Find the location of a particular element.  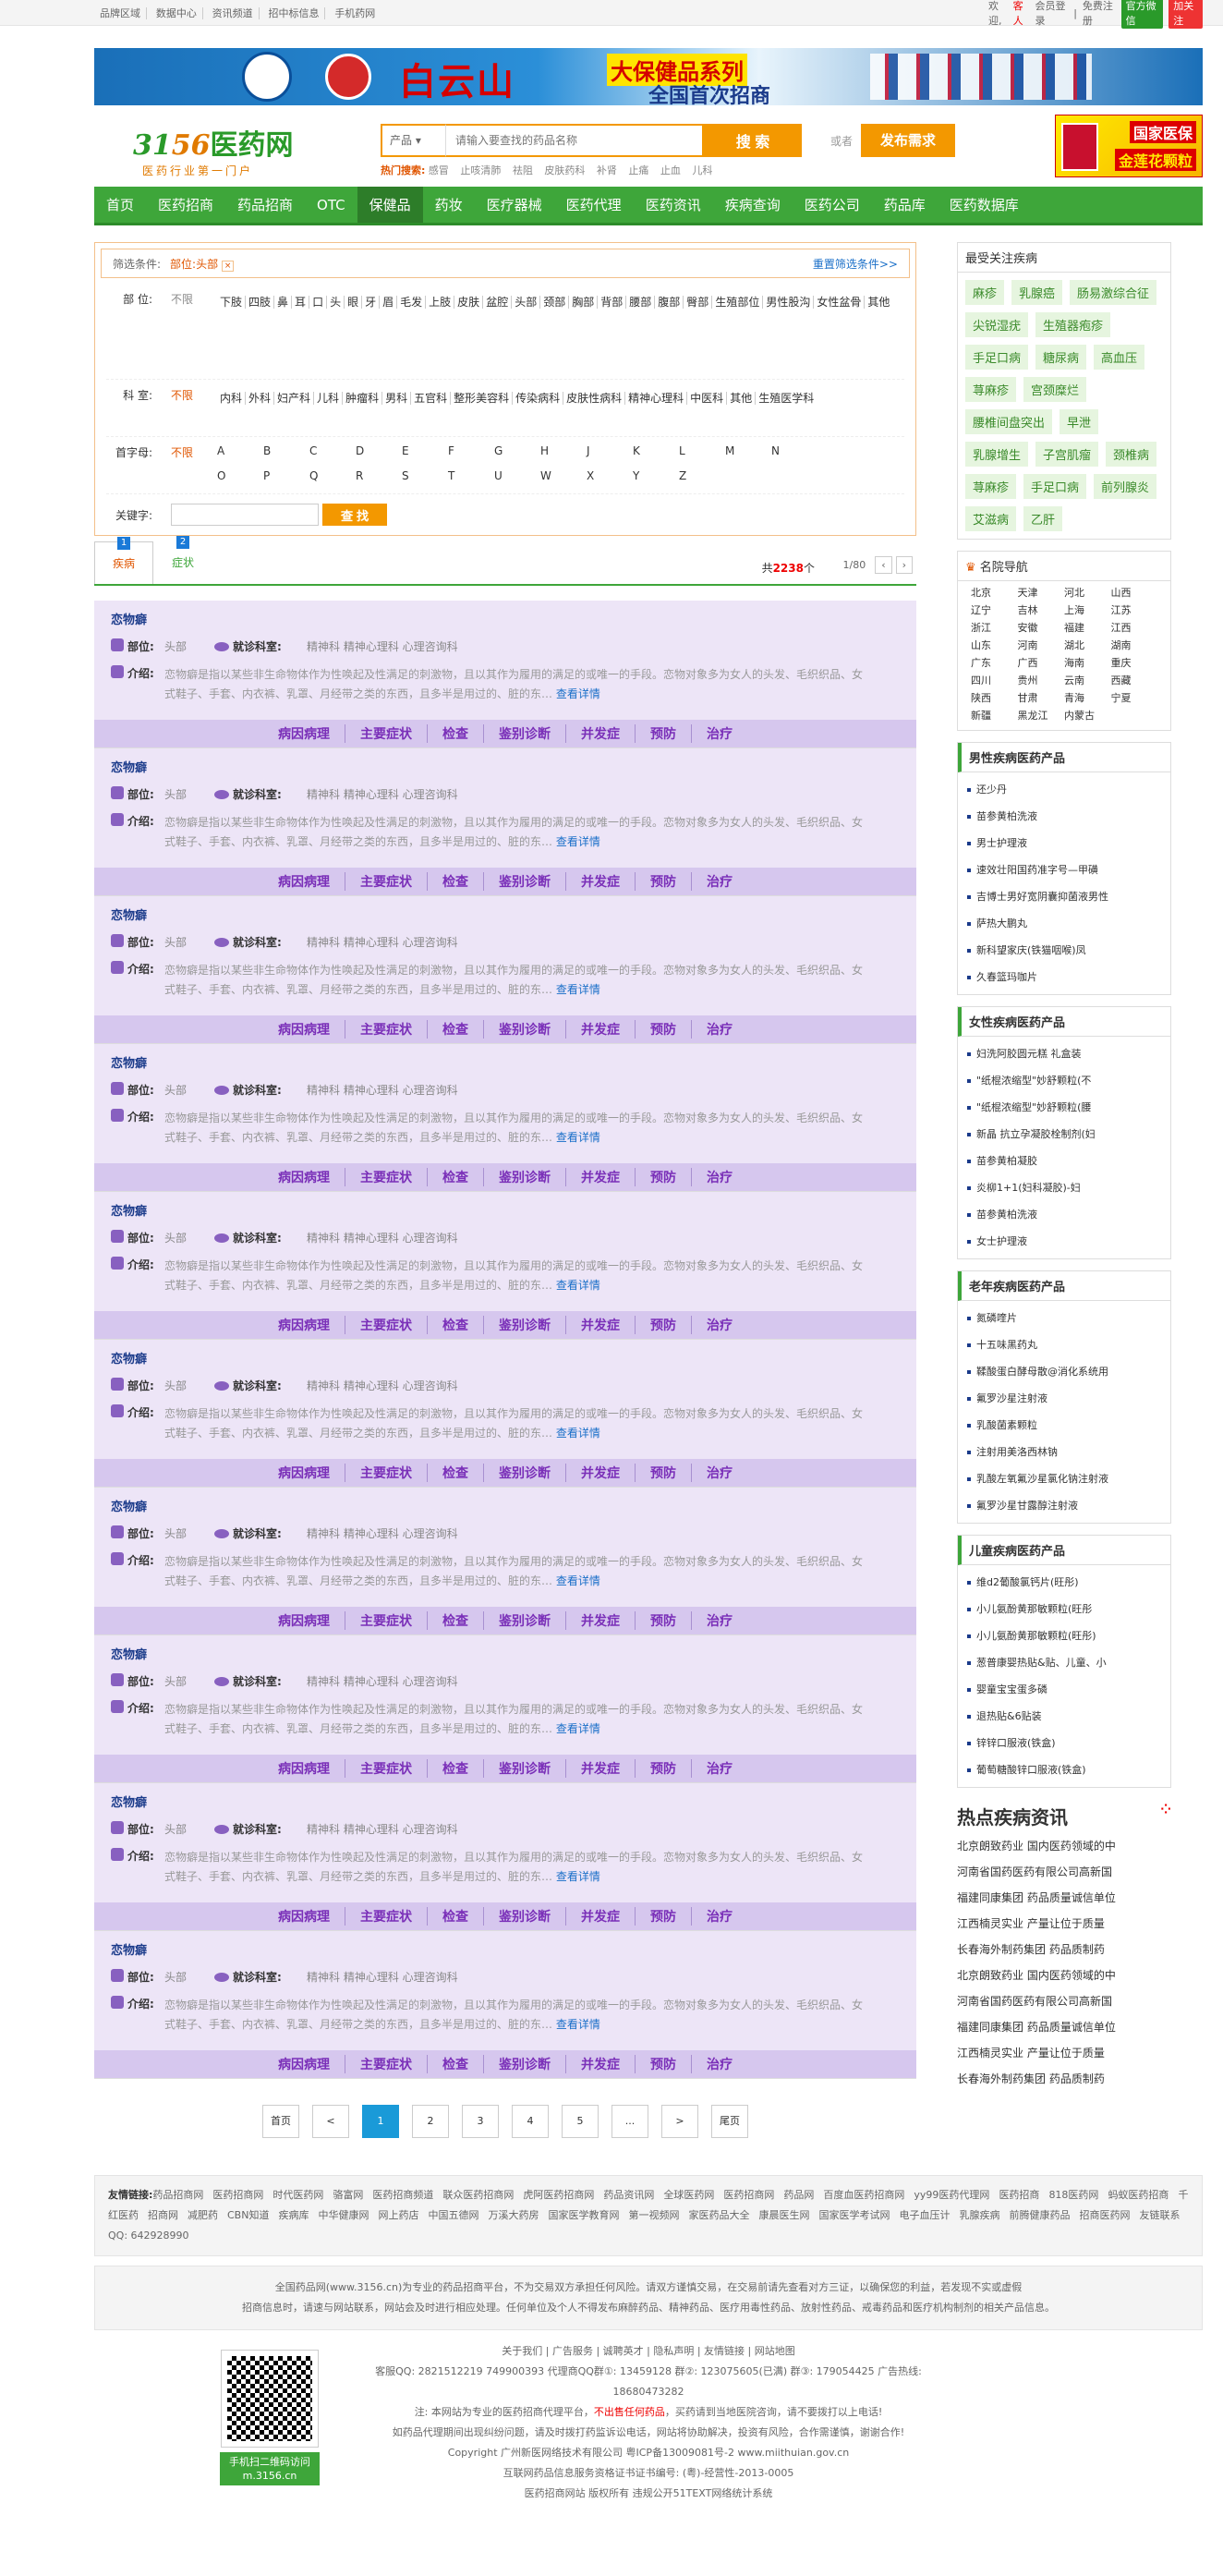

letter-option: L is located at coordinates (702, 453).